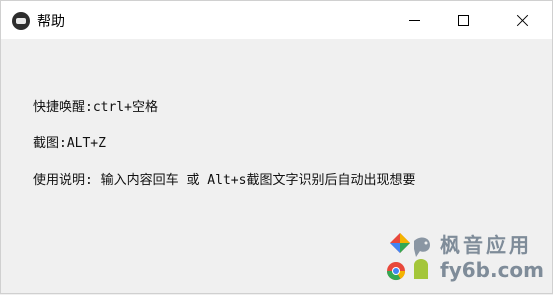 This screenshot has width=553, height=295. Describe the element at coordinates (21, 21) in the screenshot. I see `app-icon` at that location.